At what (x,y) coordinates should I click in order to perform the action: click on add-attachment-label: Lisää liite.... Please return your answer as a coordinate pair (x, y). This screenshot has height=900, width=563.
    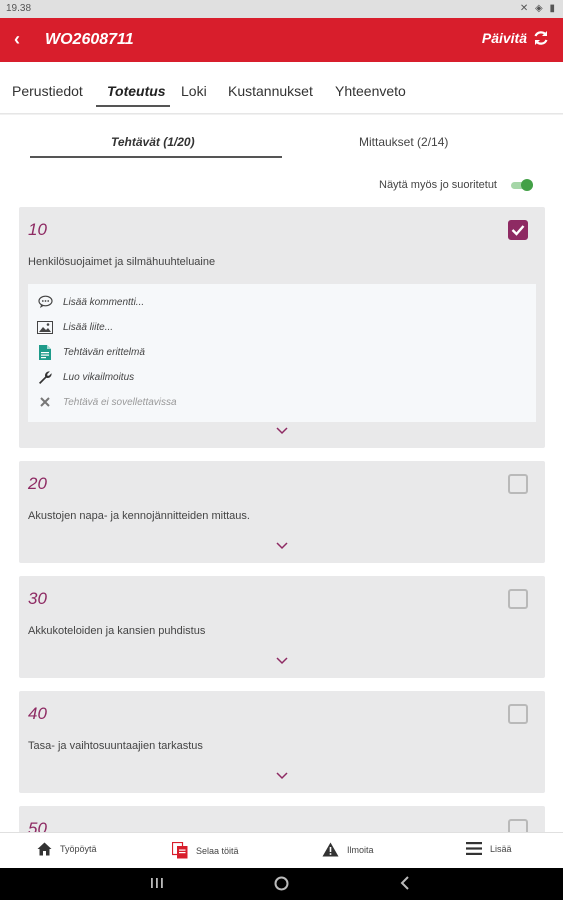
    Looking at the image, I should click on (88, 327).